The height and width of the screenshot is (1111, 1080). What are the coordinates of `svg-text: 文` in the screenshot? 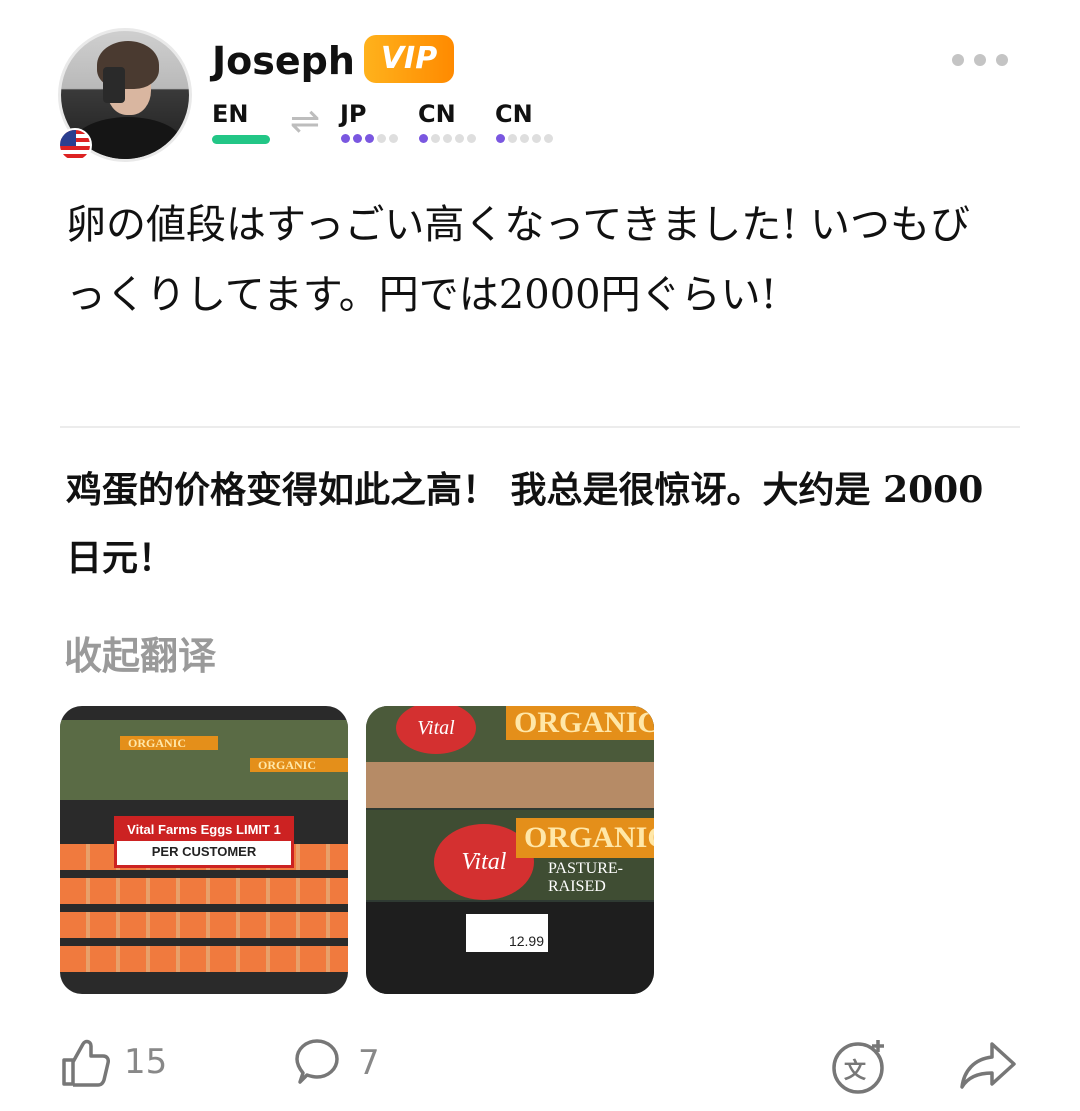 It's located at (855, 1071).